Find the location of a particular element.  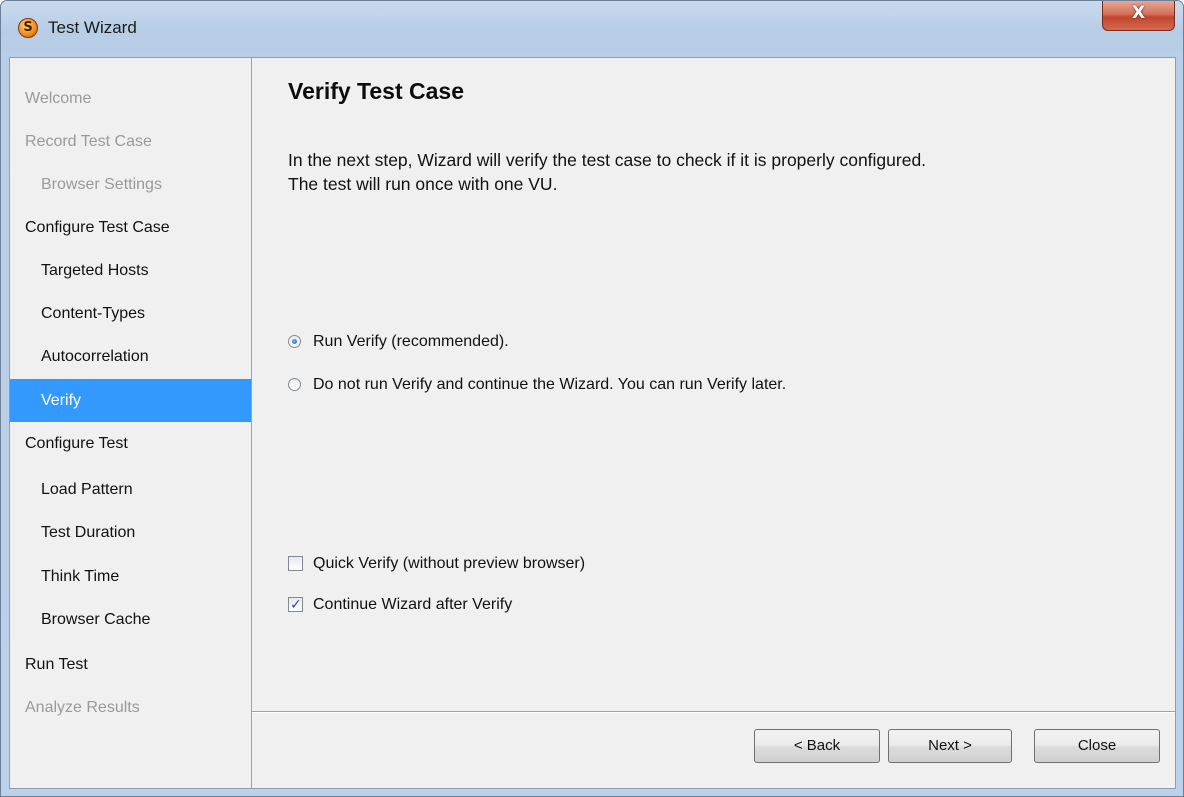

sidebar-item-label: Record Test Case is located at coordinates (88, 141).